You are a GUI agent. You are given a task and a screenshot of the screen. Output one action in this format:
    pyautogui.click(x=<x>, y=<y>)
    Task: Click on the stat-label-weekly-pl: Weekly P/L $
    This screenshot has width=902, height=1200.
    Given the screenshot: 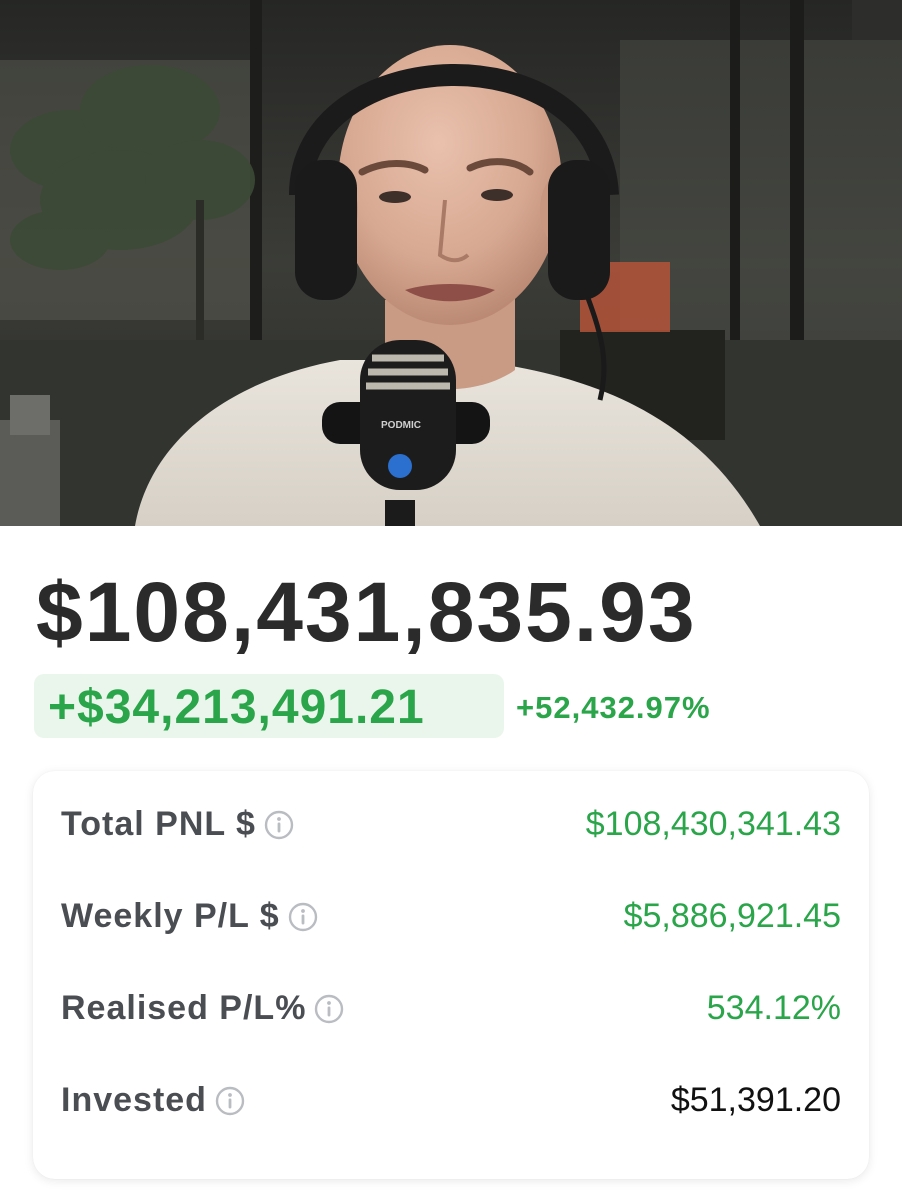 What is the action you would take?
    pyautogui.click(x=189, y=916)
    